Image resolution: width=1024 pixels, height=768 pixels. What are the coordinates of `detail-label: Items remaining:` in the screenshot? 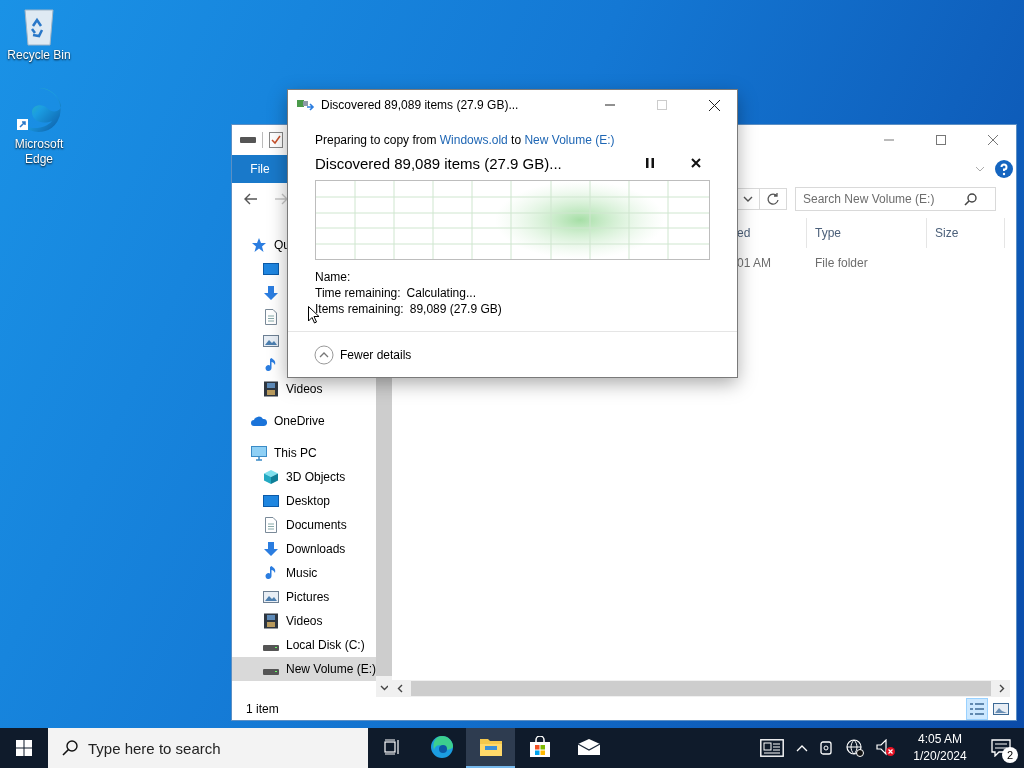 It's located at (359, 310).